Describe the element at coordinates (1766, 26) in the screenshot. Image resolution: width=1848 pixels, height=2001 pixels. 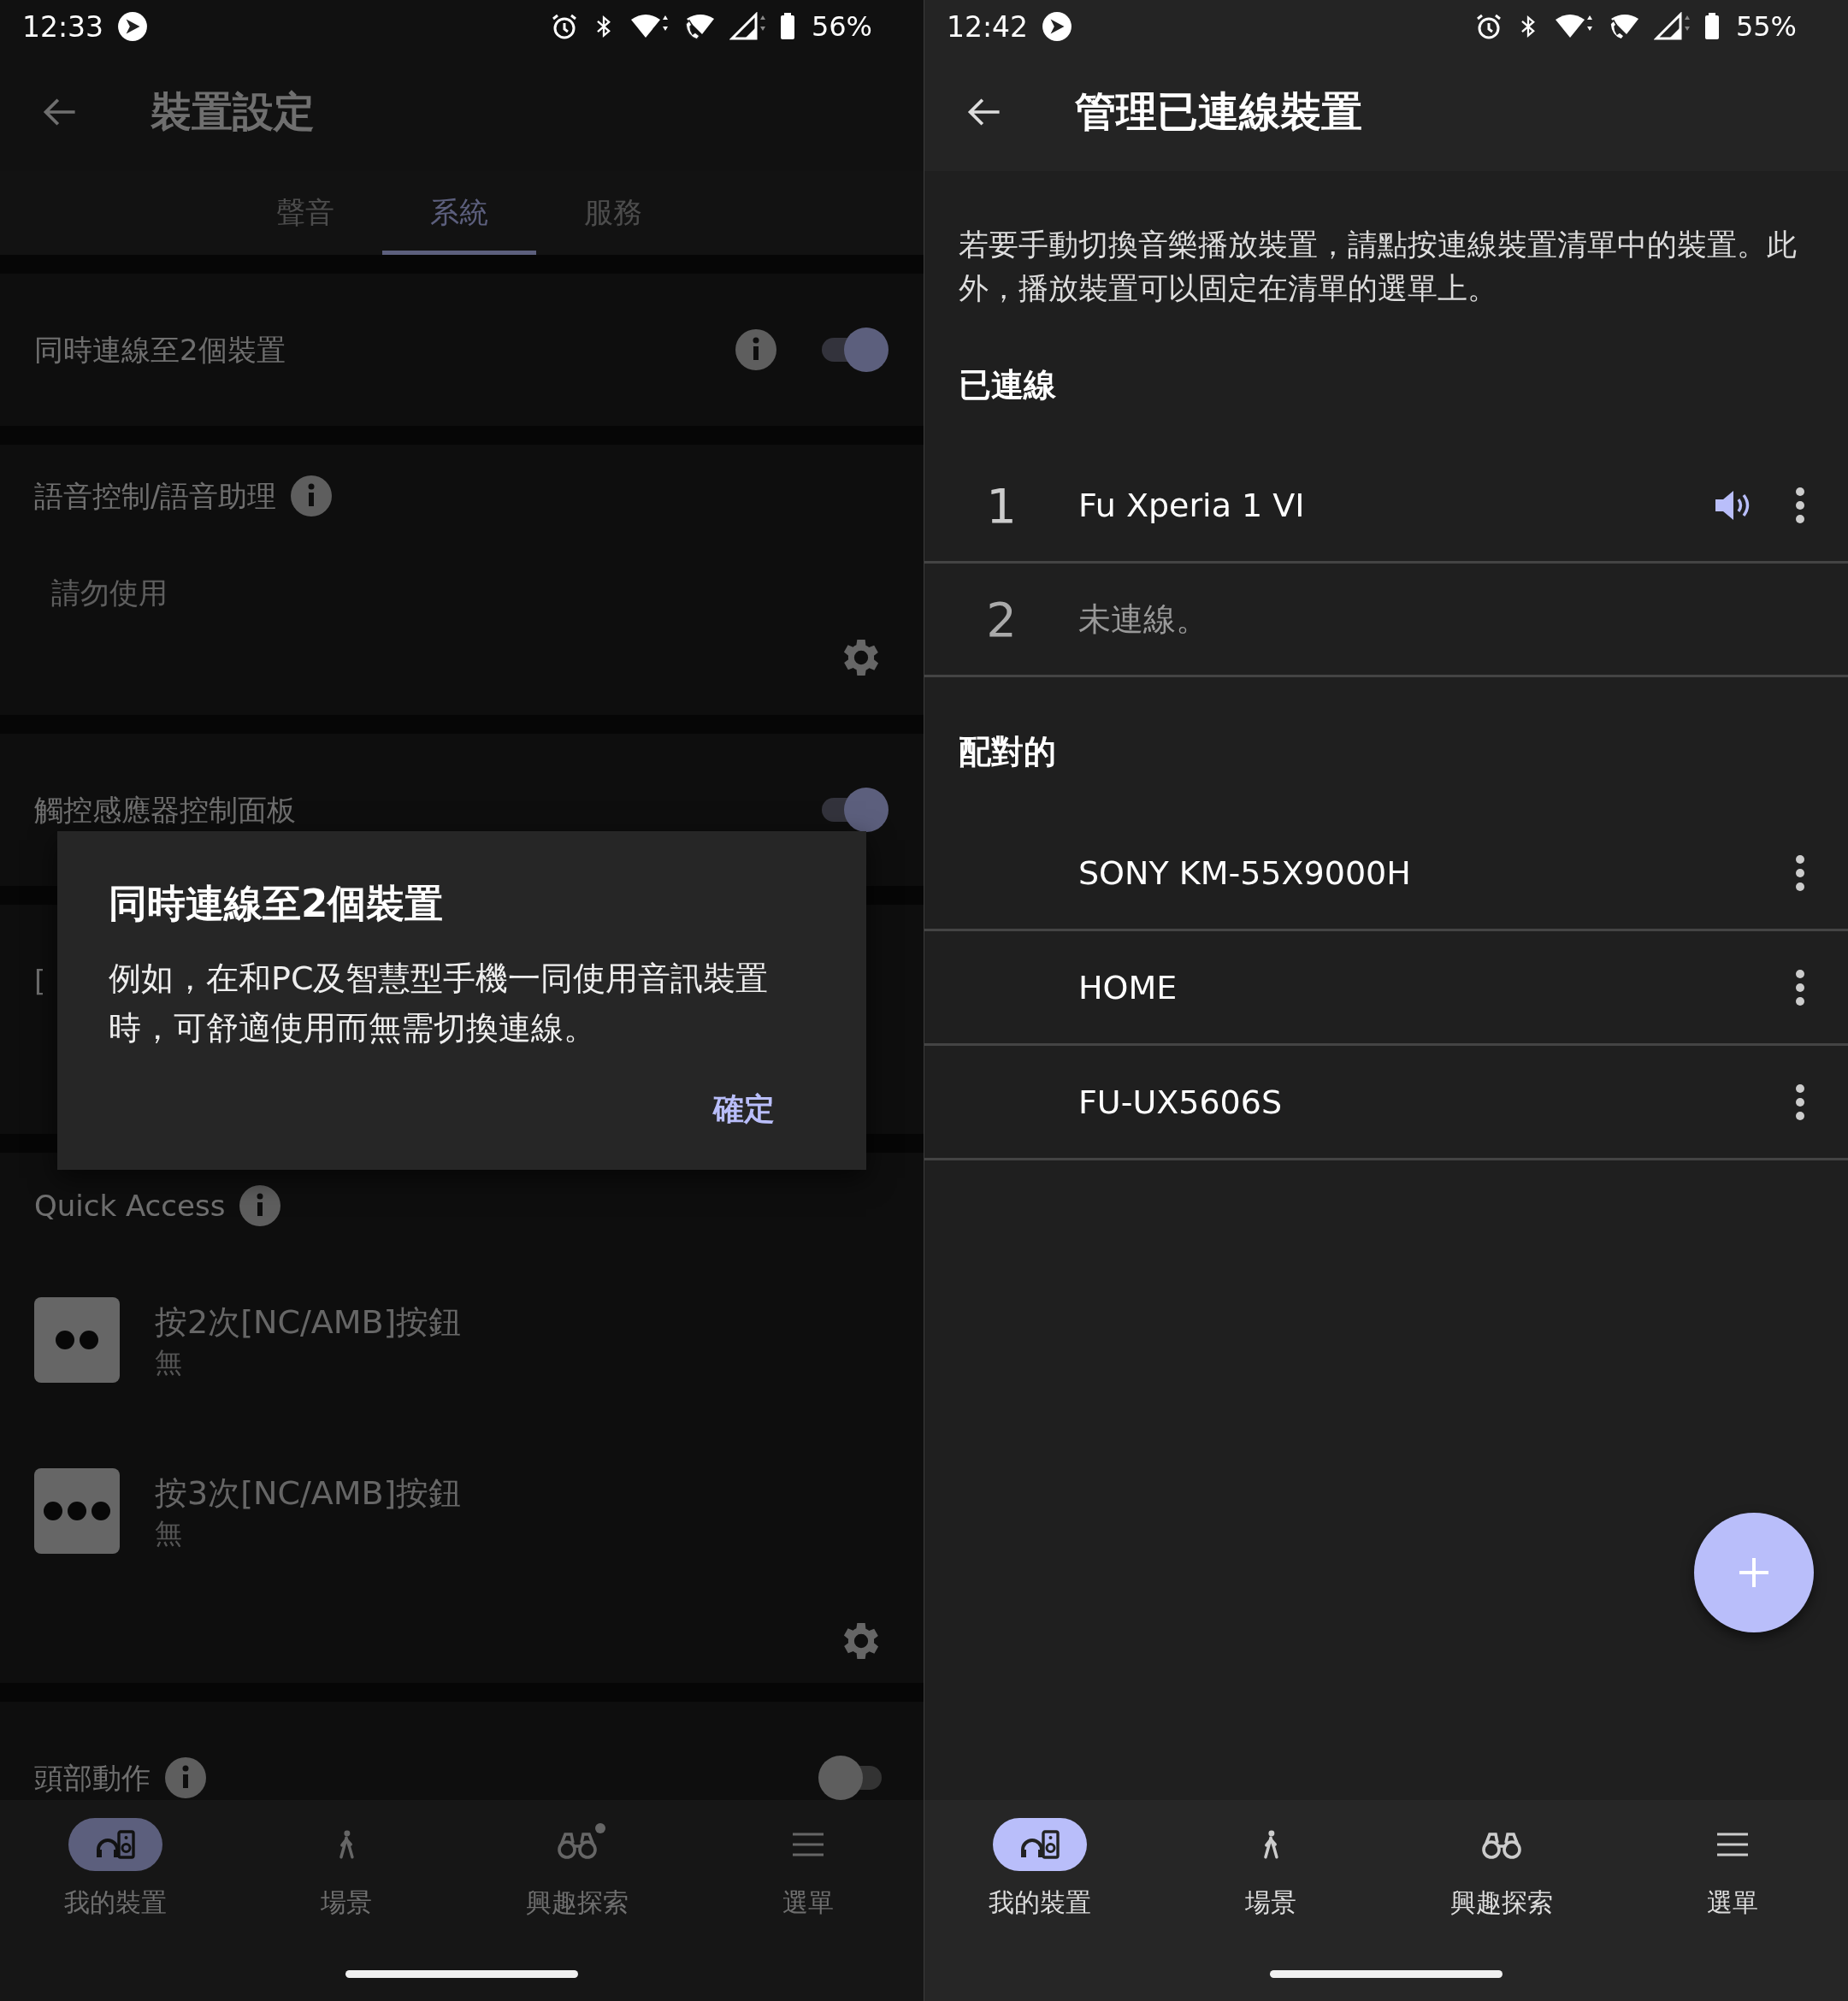
I see `battery-percent: 55%` at that location.